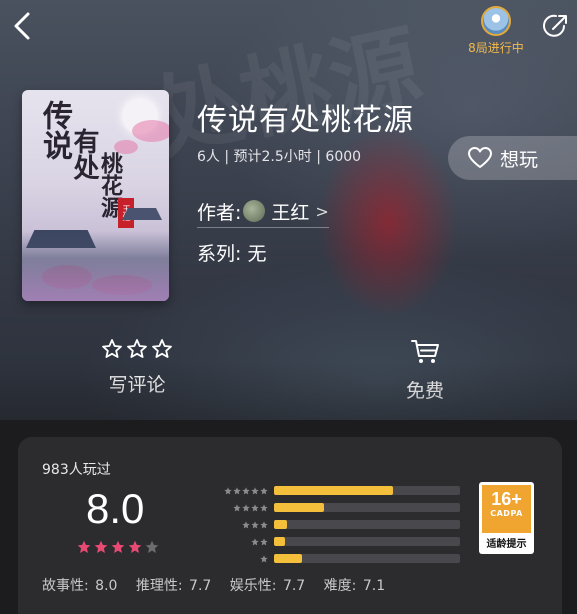 The image size is (577, 614). I want to click on age-rating-inner: 16+ CADPA, so click(506, 509).